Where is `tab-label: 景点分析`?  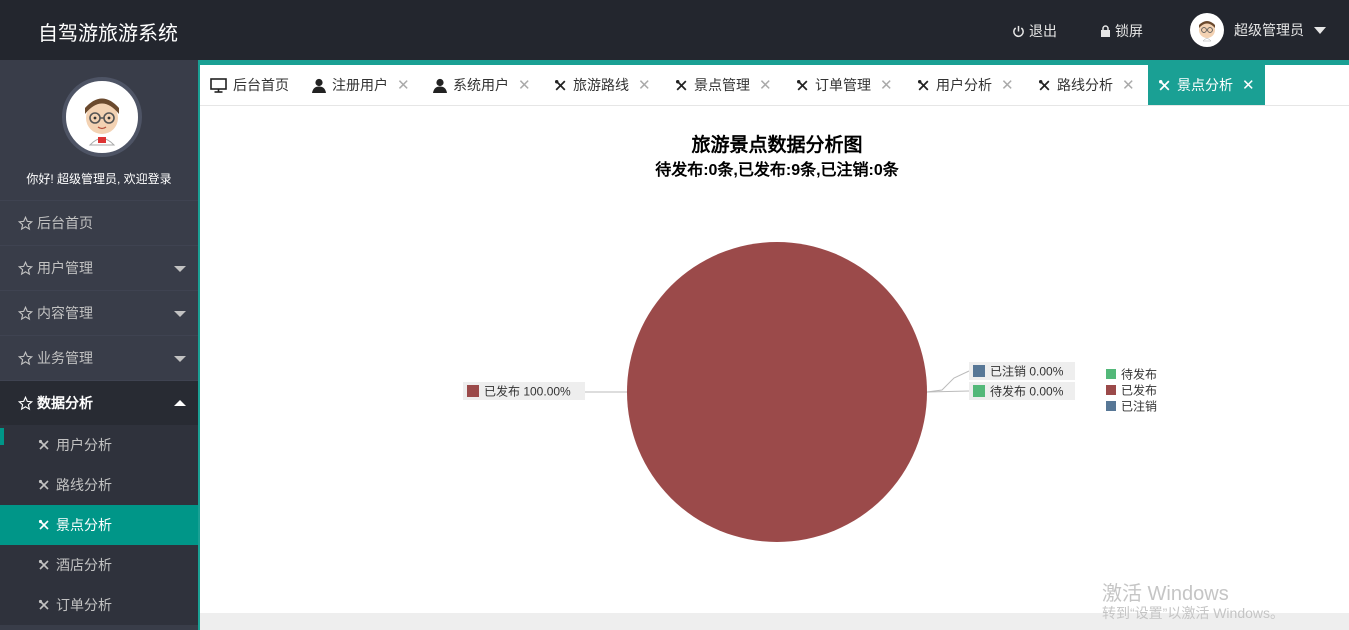
tab-label: 景点分析 is located at coordinates (1205, 85).